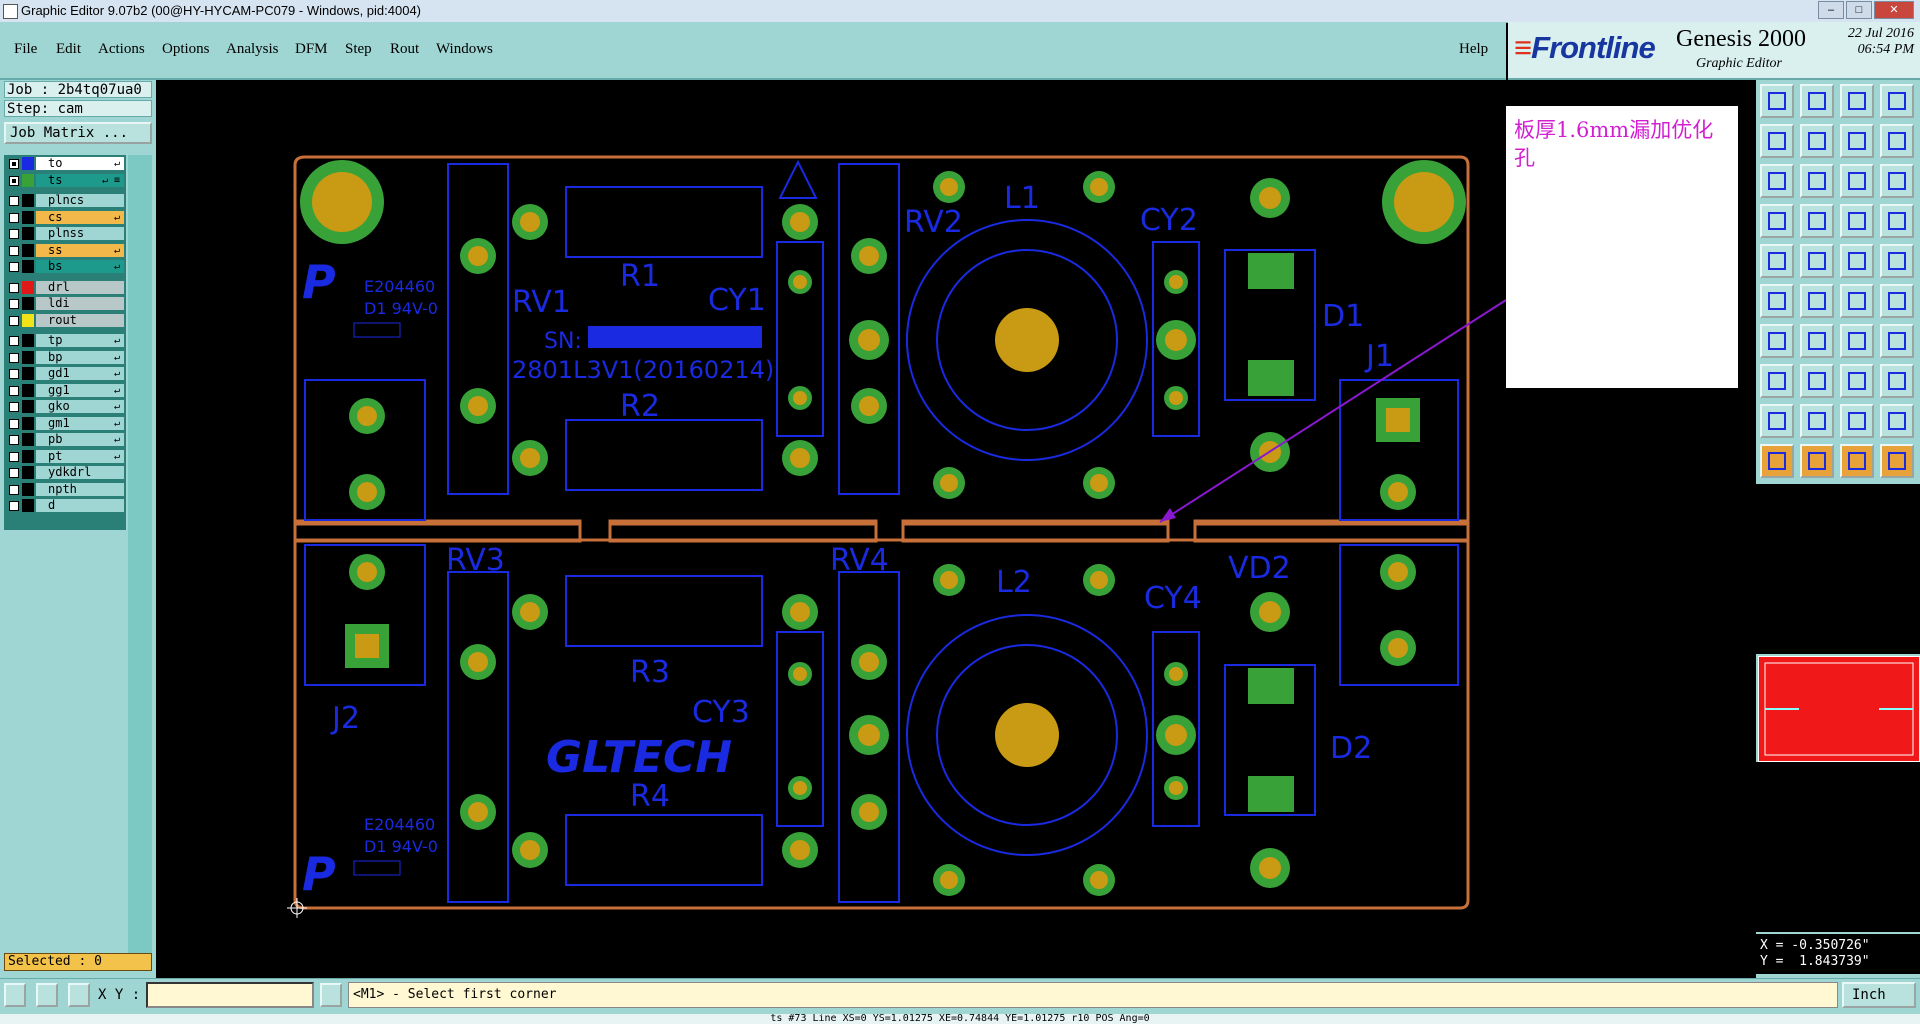  I want to click on layer-name: ss ↵, so click(80, 250).